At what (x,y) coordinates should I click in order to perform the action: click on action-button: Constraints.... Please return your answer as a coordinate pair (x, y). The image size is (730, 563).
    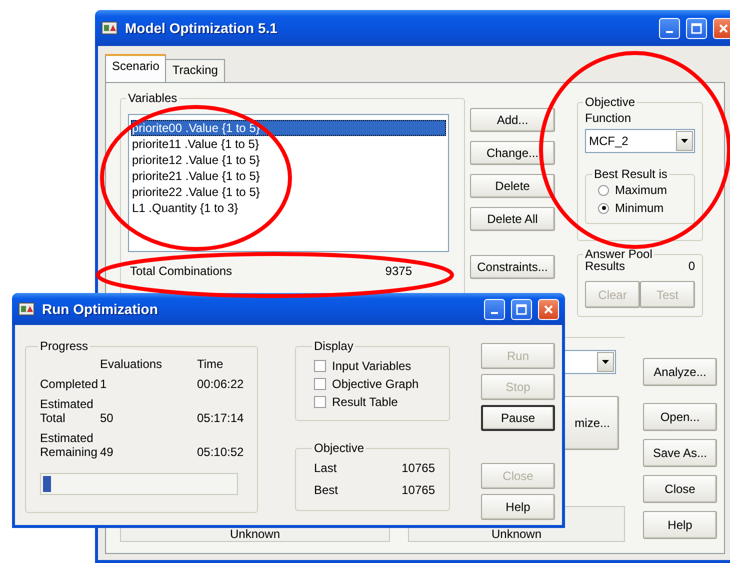
    Looking at the image, I should click on (512, 267).